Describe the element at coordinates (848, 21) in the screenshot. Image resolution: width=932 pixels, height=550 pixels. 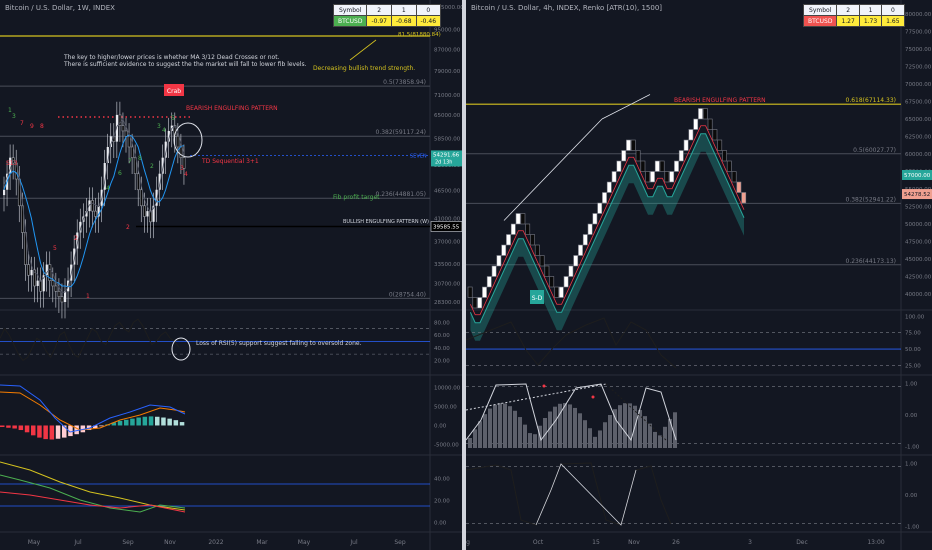
I see `table-cell: 1.27` at that location.